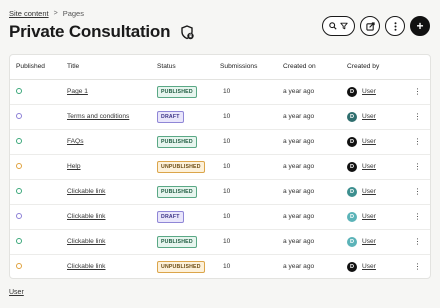 The width and height of the screenshot is (440, 308). Describe the element at coordinates (77, 91) in the screenshot. I see `page-title-link: Page 1` at that location.